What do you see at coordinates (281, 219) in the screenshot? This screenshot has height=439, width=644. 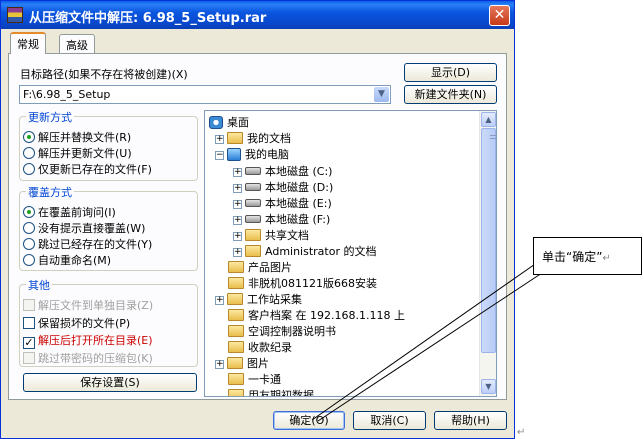 I see `tree-node-drive-f: + 本地磁盘 (F:)` at bounding box center [281, 219].